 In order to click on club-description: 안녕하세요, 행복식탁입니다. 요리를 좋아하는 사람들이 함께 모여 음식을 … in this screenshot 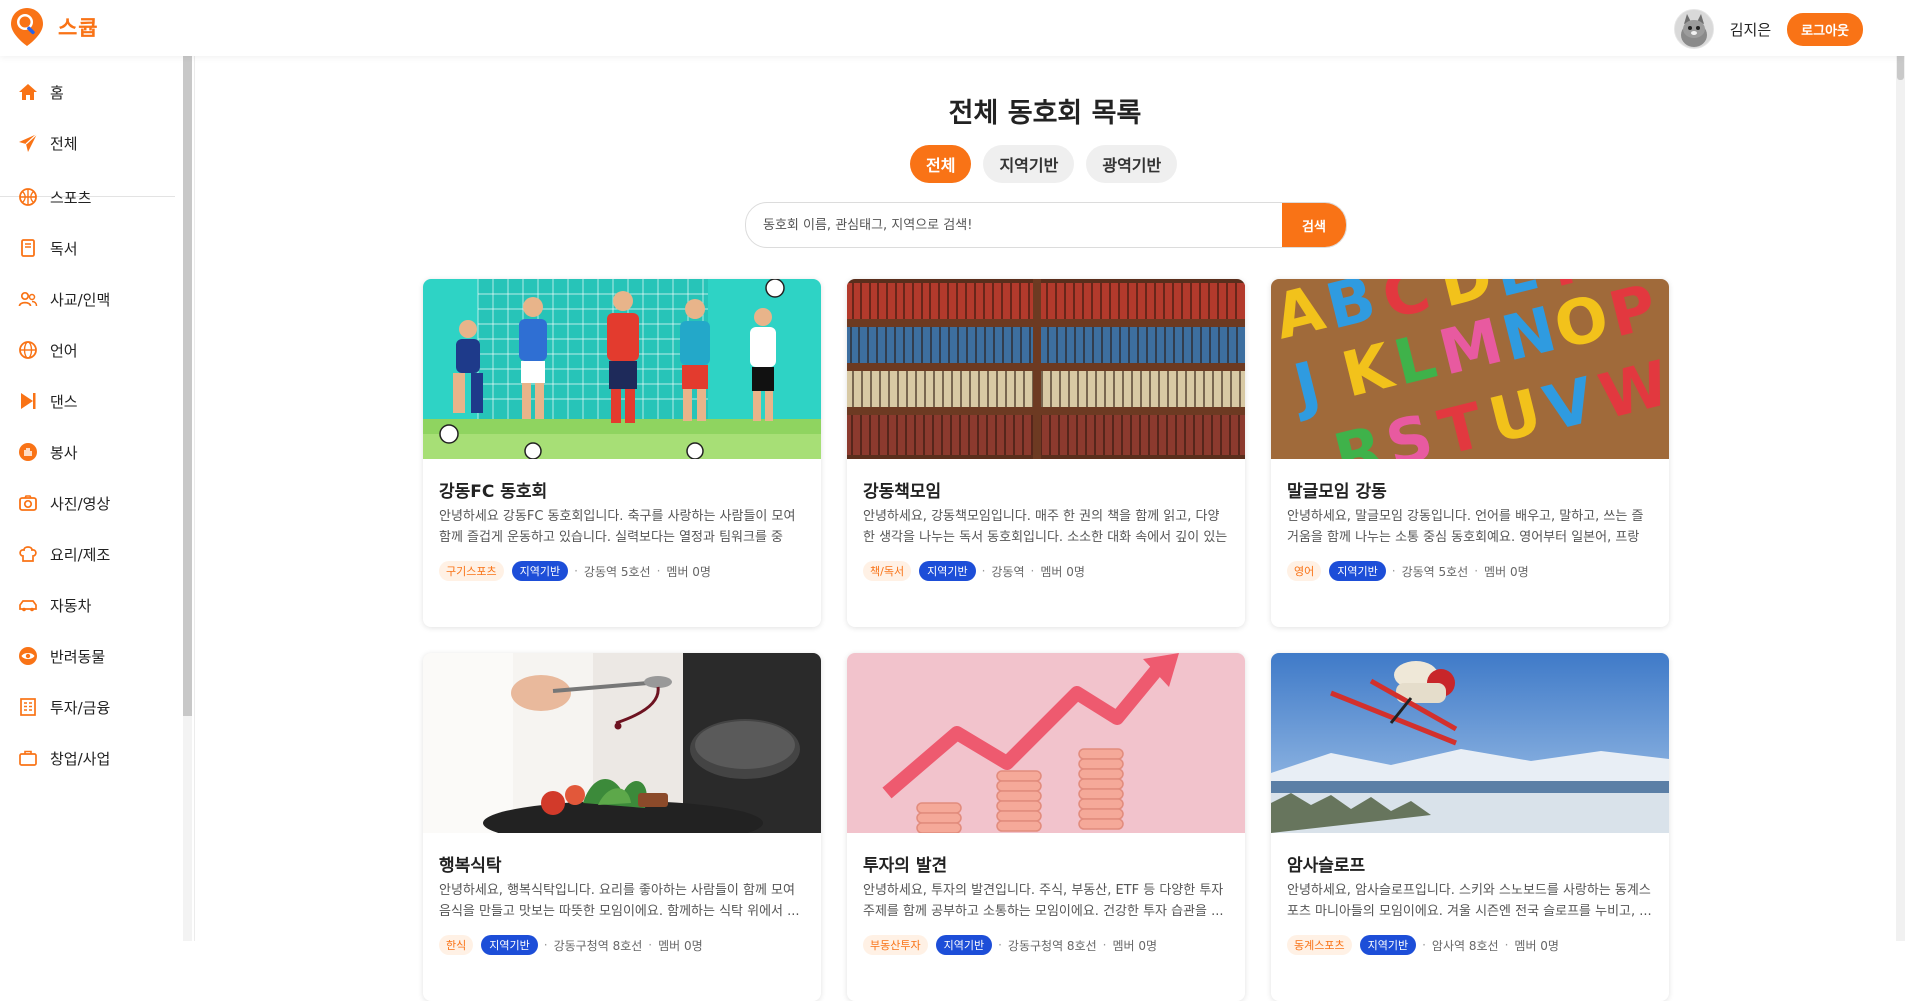, I will do `click(619, 901)`.